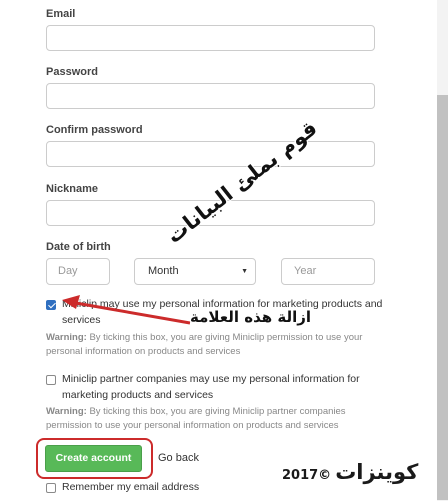 The image size is (448, 501). Describe the element at coordinates (307, 475) in the screenshot. I see `watermark-year: 2017©` at that location.